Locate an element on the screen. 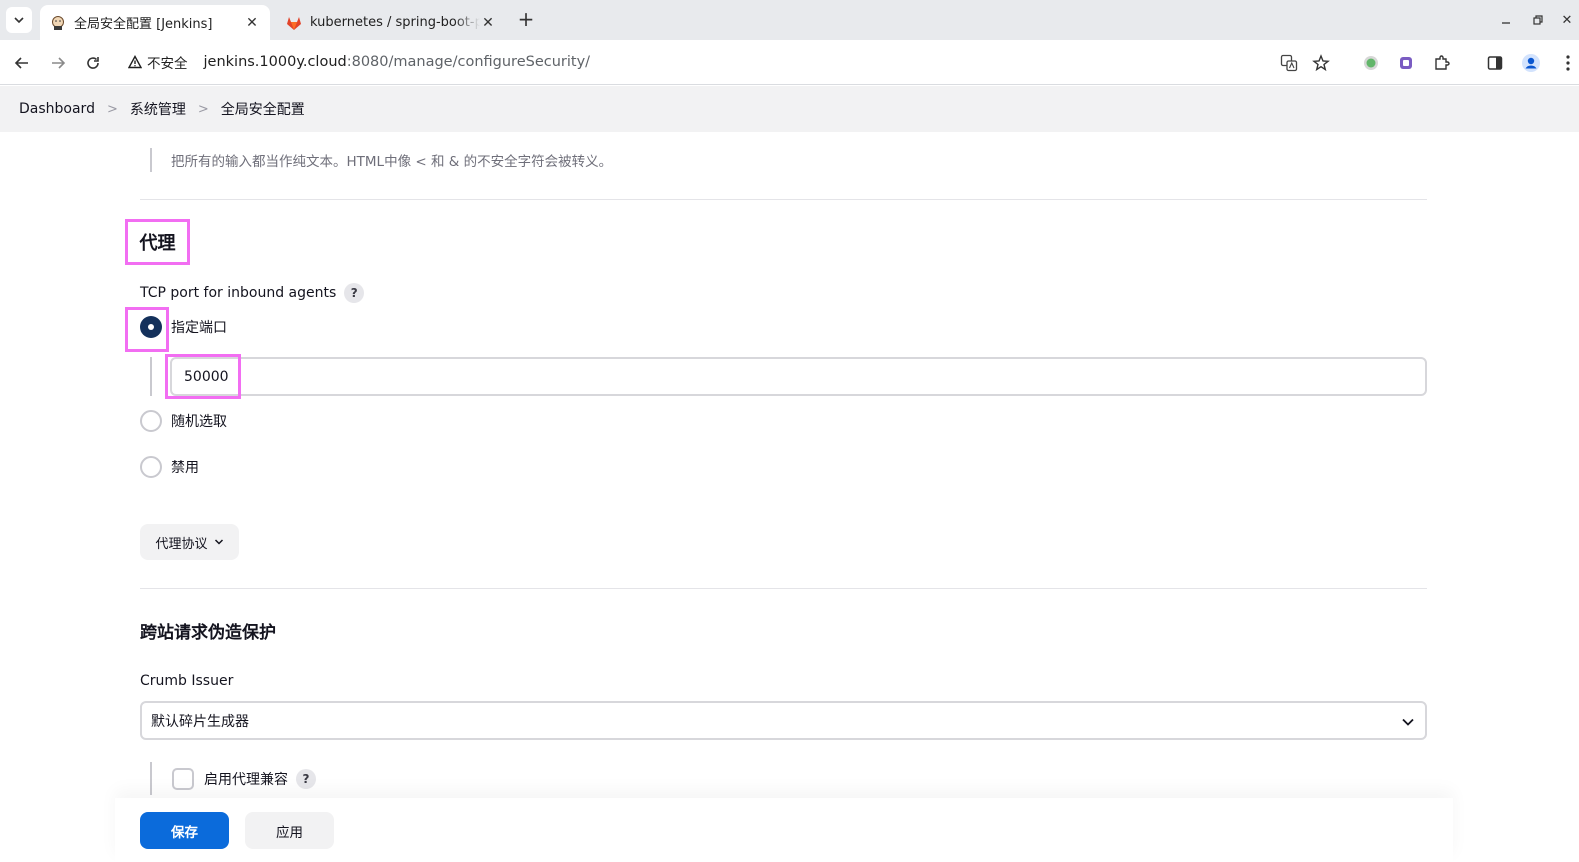  radio-label: 禁用 is located at coordinates (185, 468).